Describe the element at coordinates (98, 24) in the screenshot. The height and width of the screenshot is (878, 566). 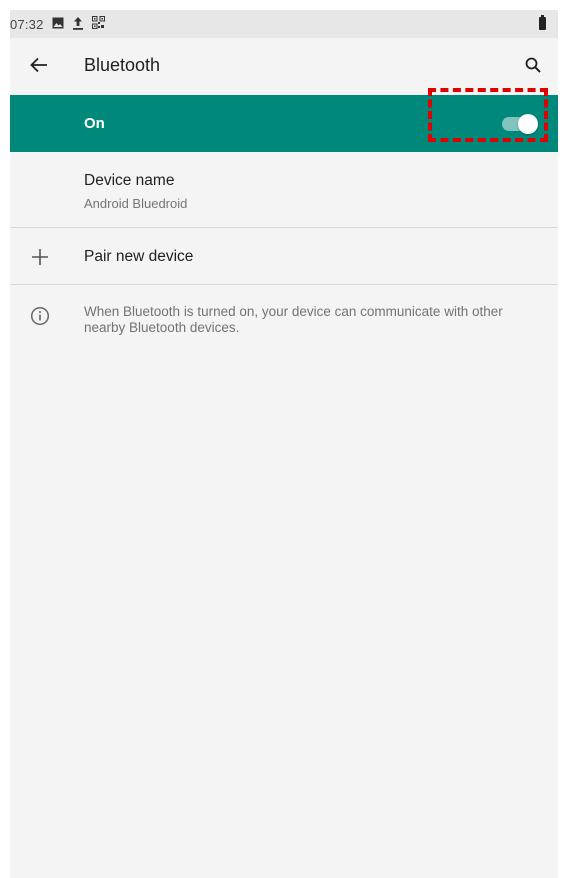
I see `qr-code-icon` at that location.